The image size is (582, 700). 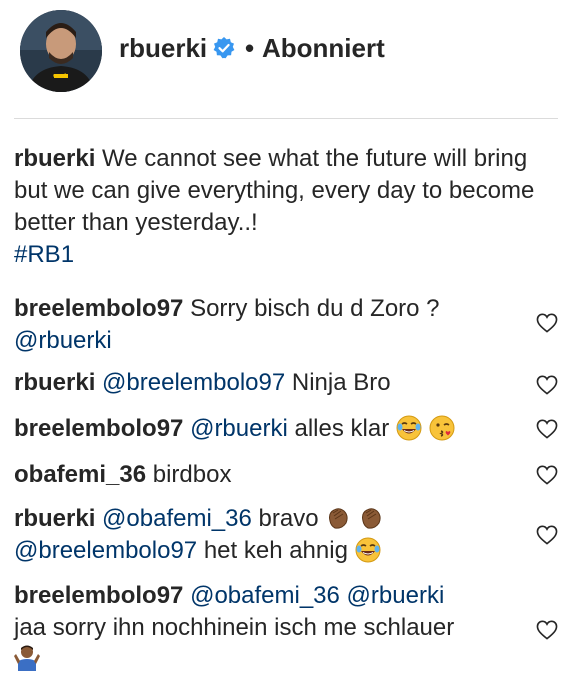 What do you see at coordinates (60, 76) in the screenshot?
I see `svg-text: evonik` at bounding box center [60, 76].